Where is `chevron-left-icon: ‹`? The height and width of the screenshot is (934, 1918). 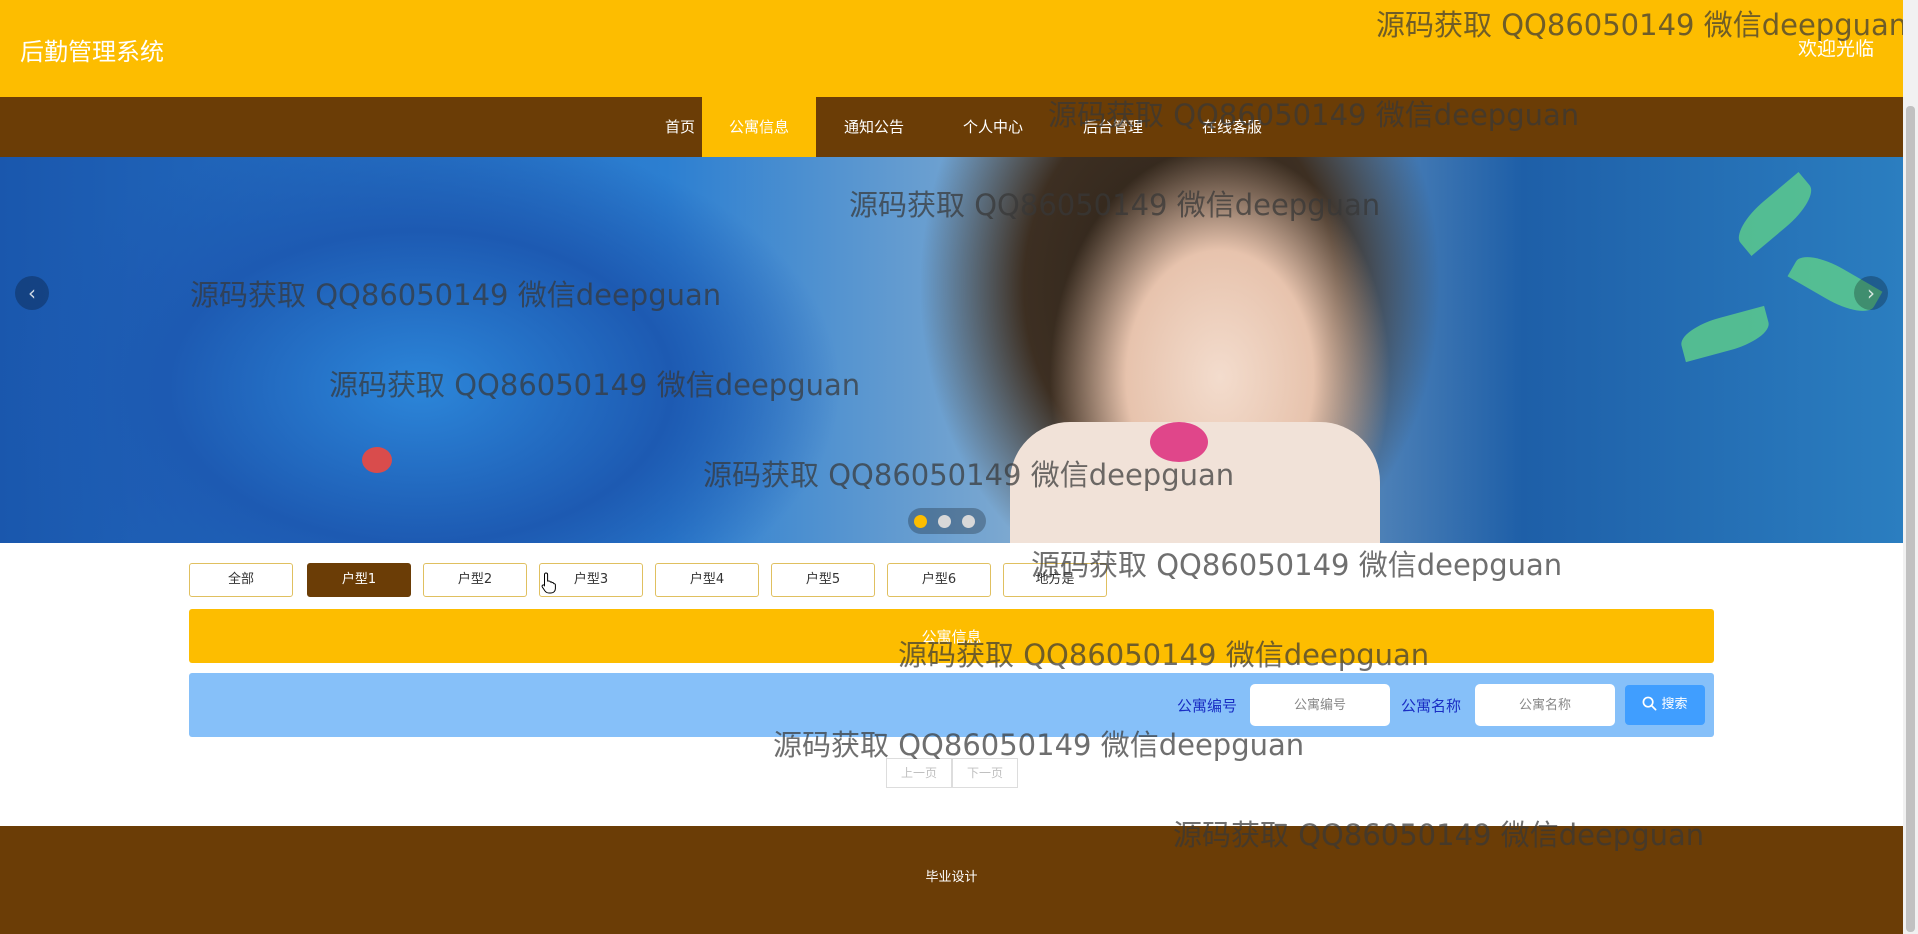 chevron-left-icon: ‹ is located at coordinates (32, 293).